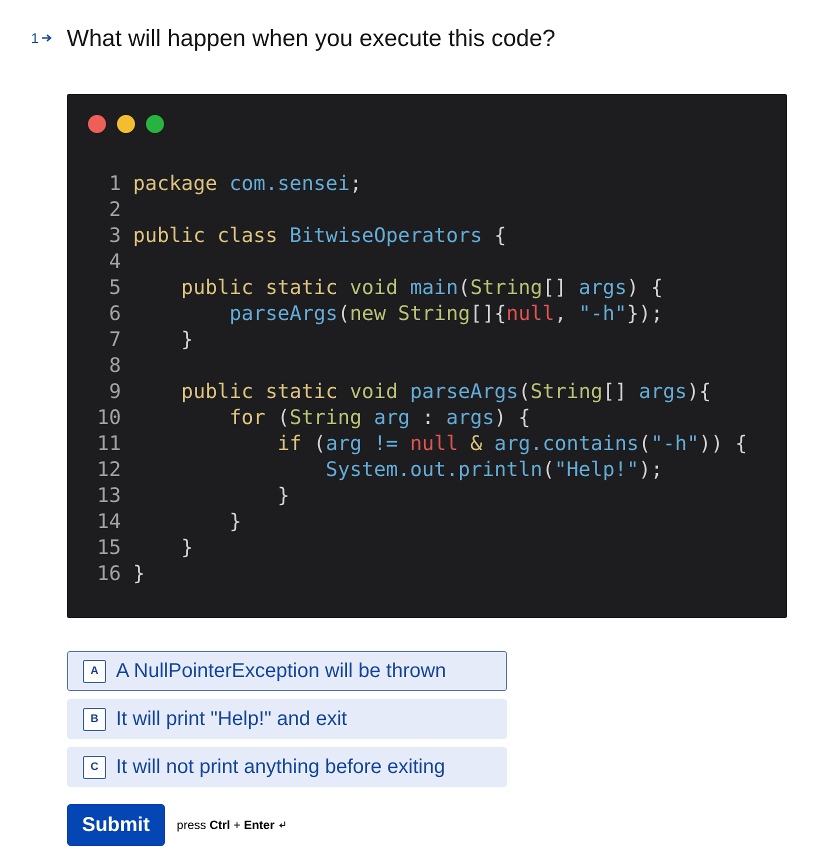  Describe the element at coordinates (311, 38) in the screenshot. I see `question-text: What will happen when you execute this code?` at that location.